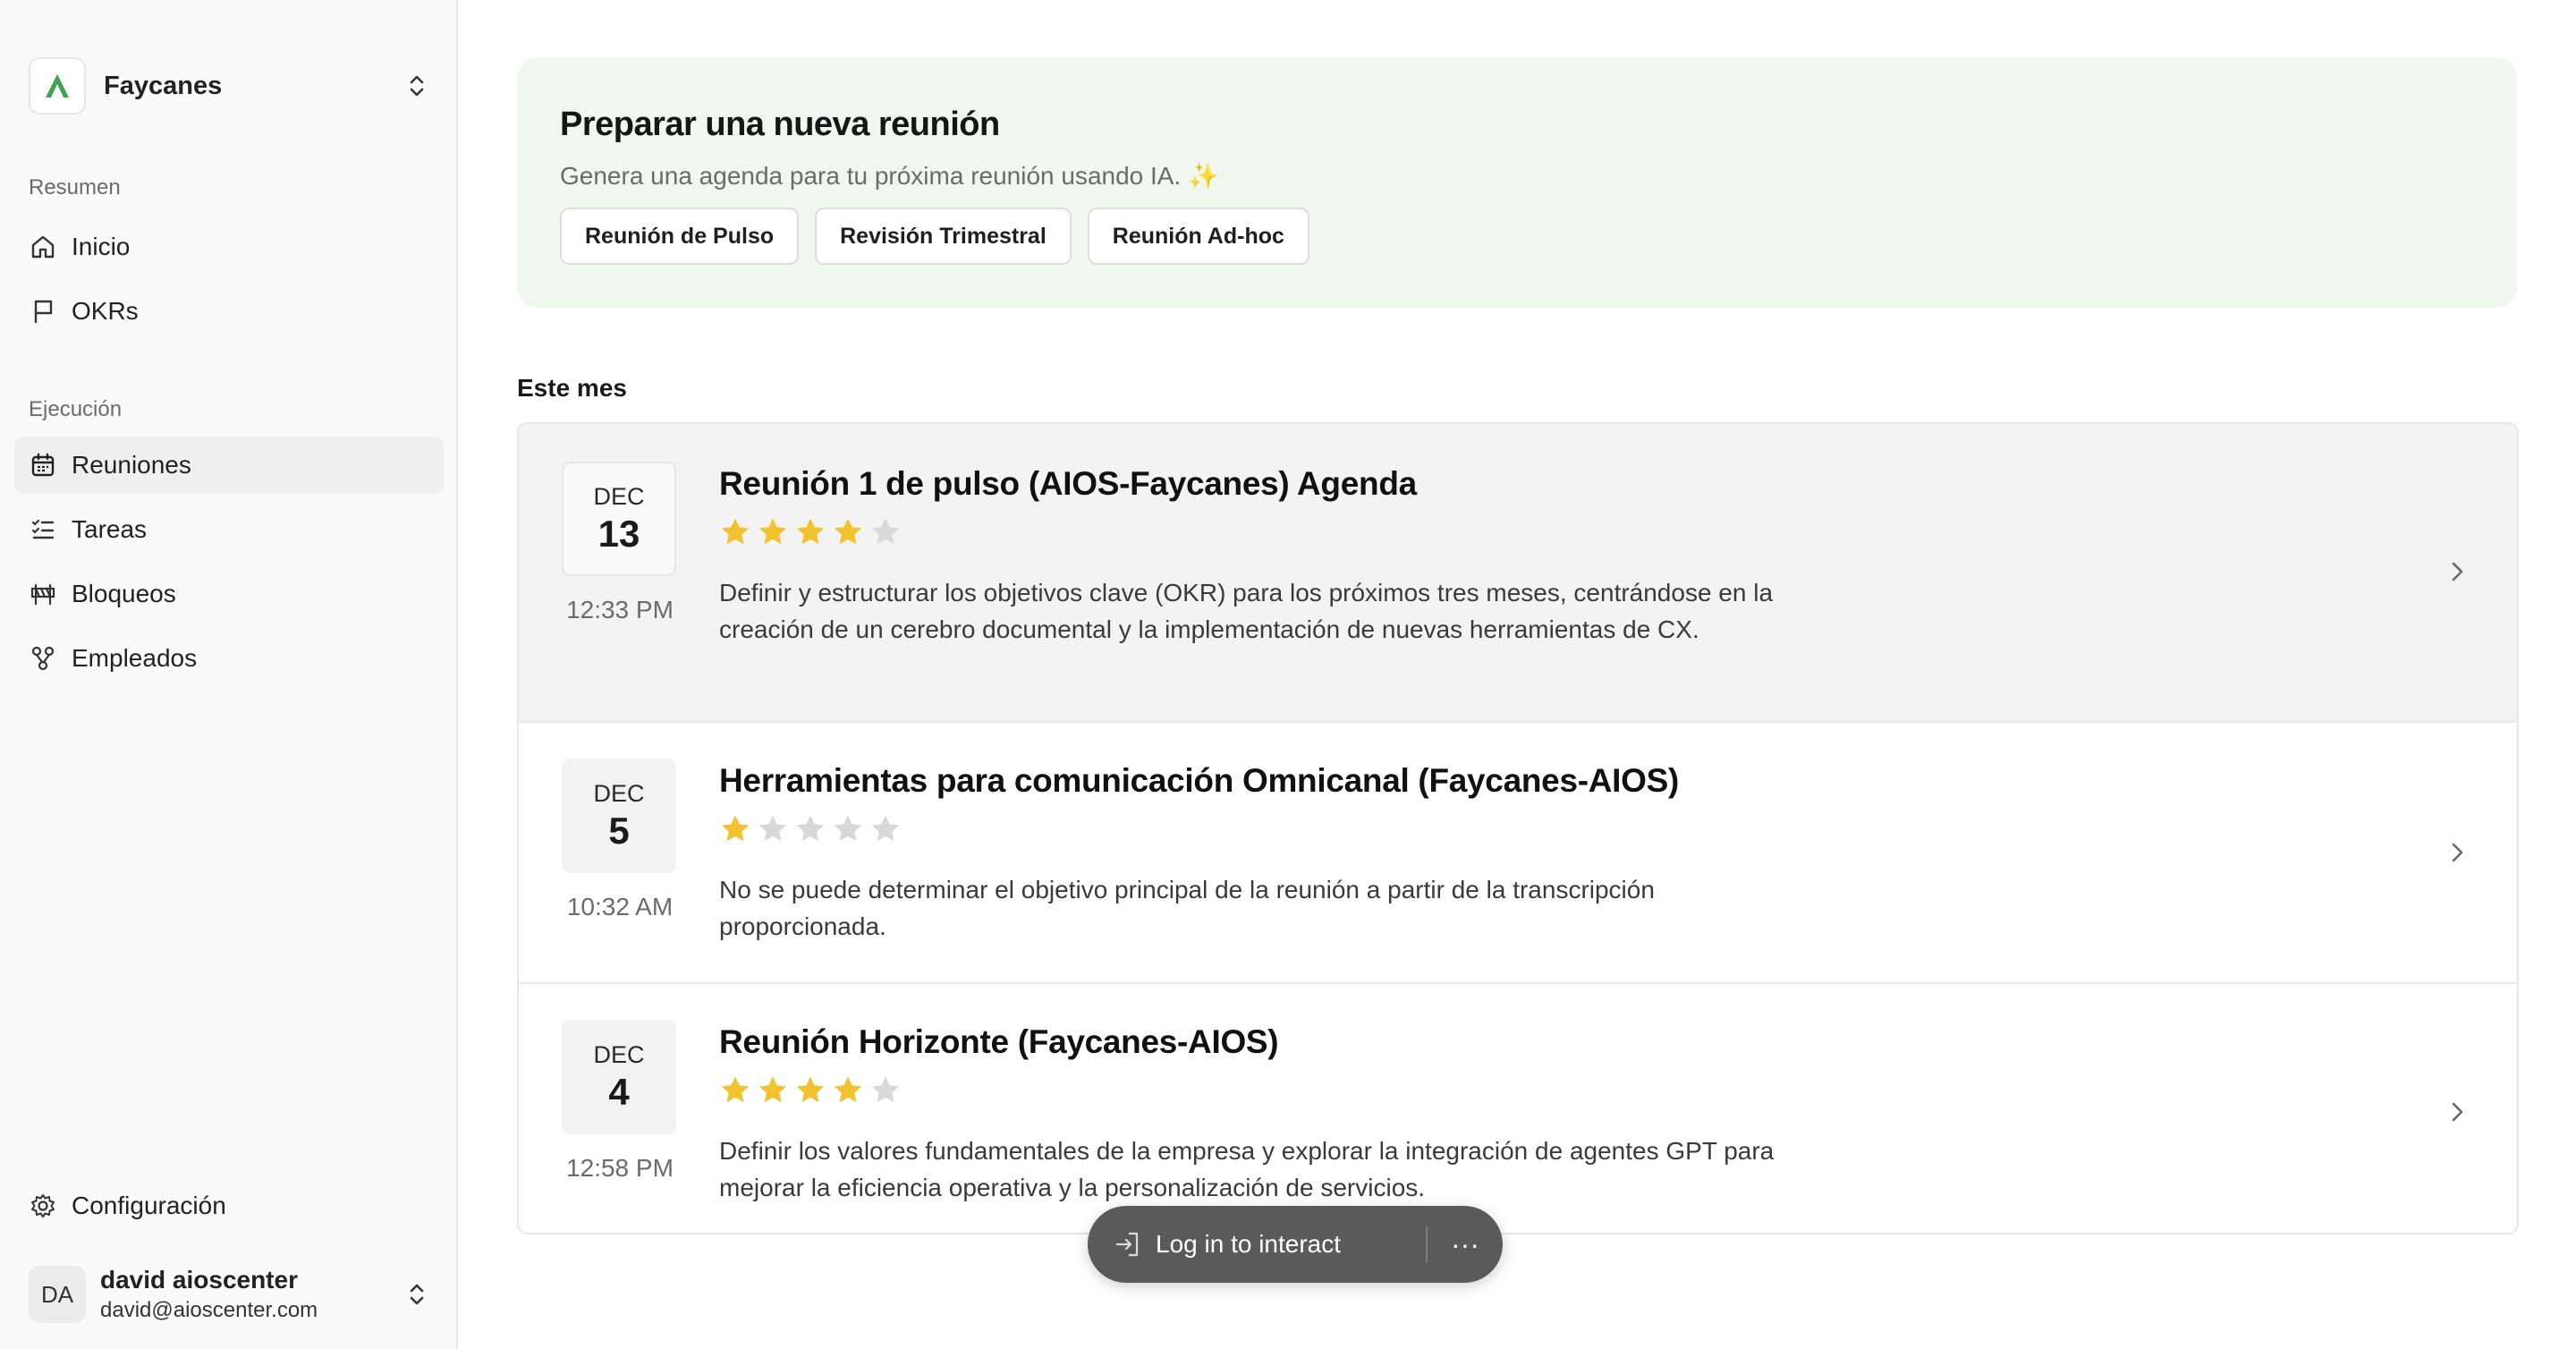  What do you see at coordinates (229, 529) in the screenshot?
I see `sidebar-item-tareas: Tareas` at bounding box center [229, 529].